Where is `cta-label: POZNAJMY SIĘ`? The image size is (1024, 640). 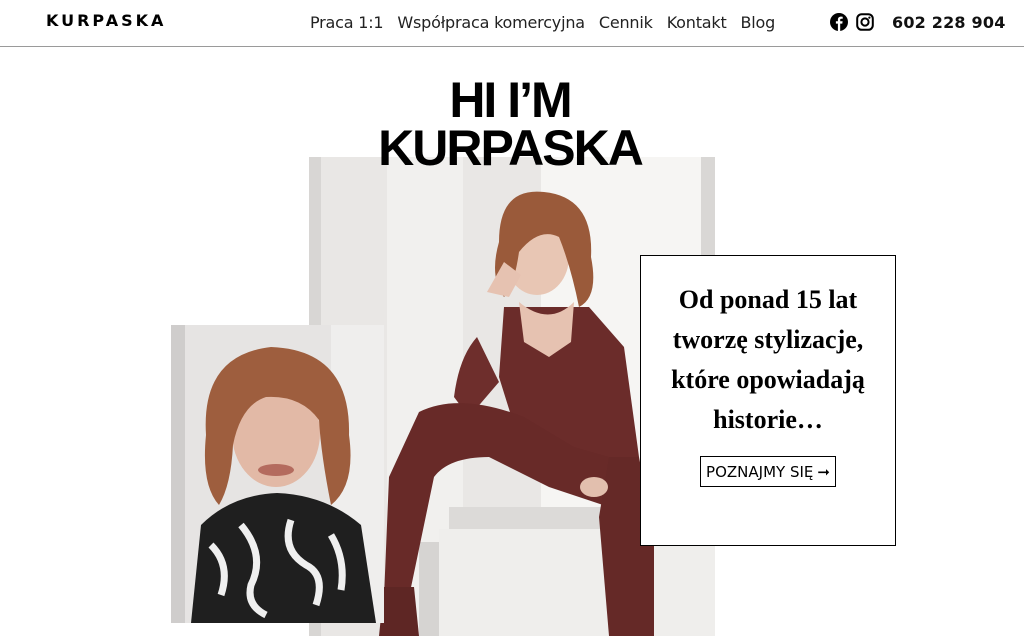
cta-label: POZNAJMY SIĘ is located at coordinates (760, 472).